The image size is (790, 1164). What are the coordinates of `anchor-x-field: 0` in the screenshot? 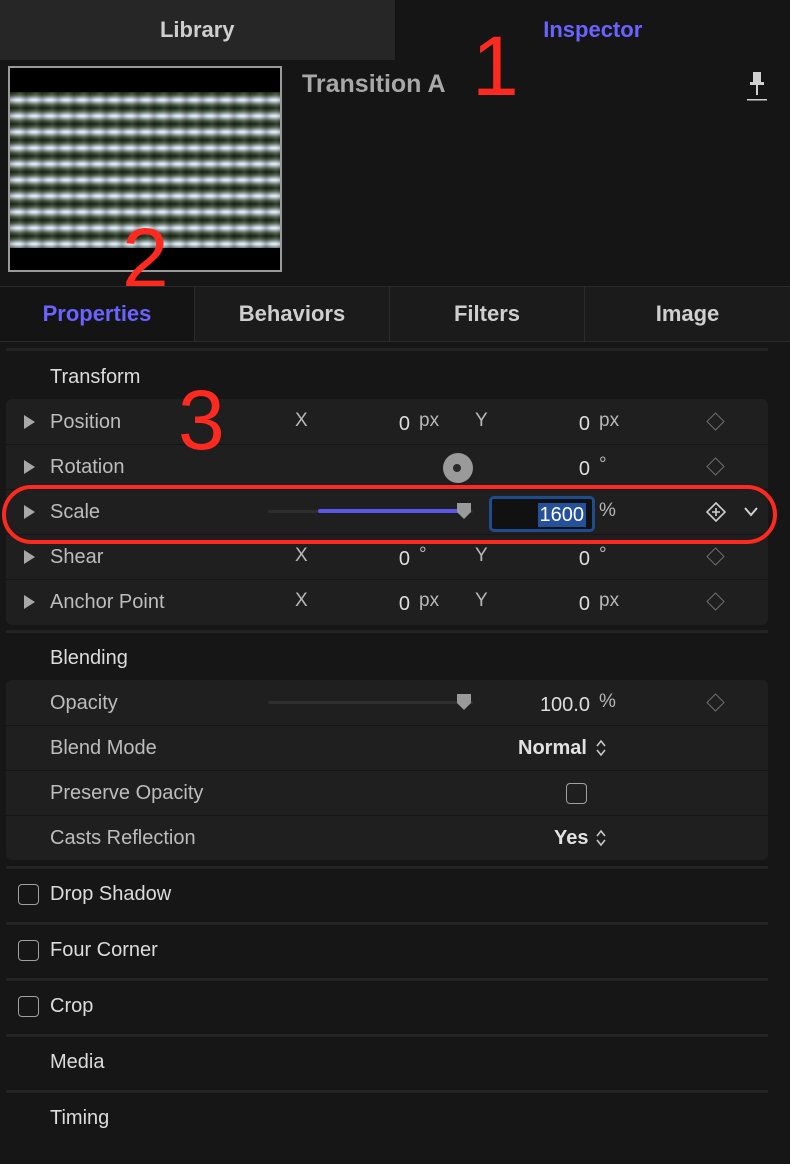 It's located at (375, 604).